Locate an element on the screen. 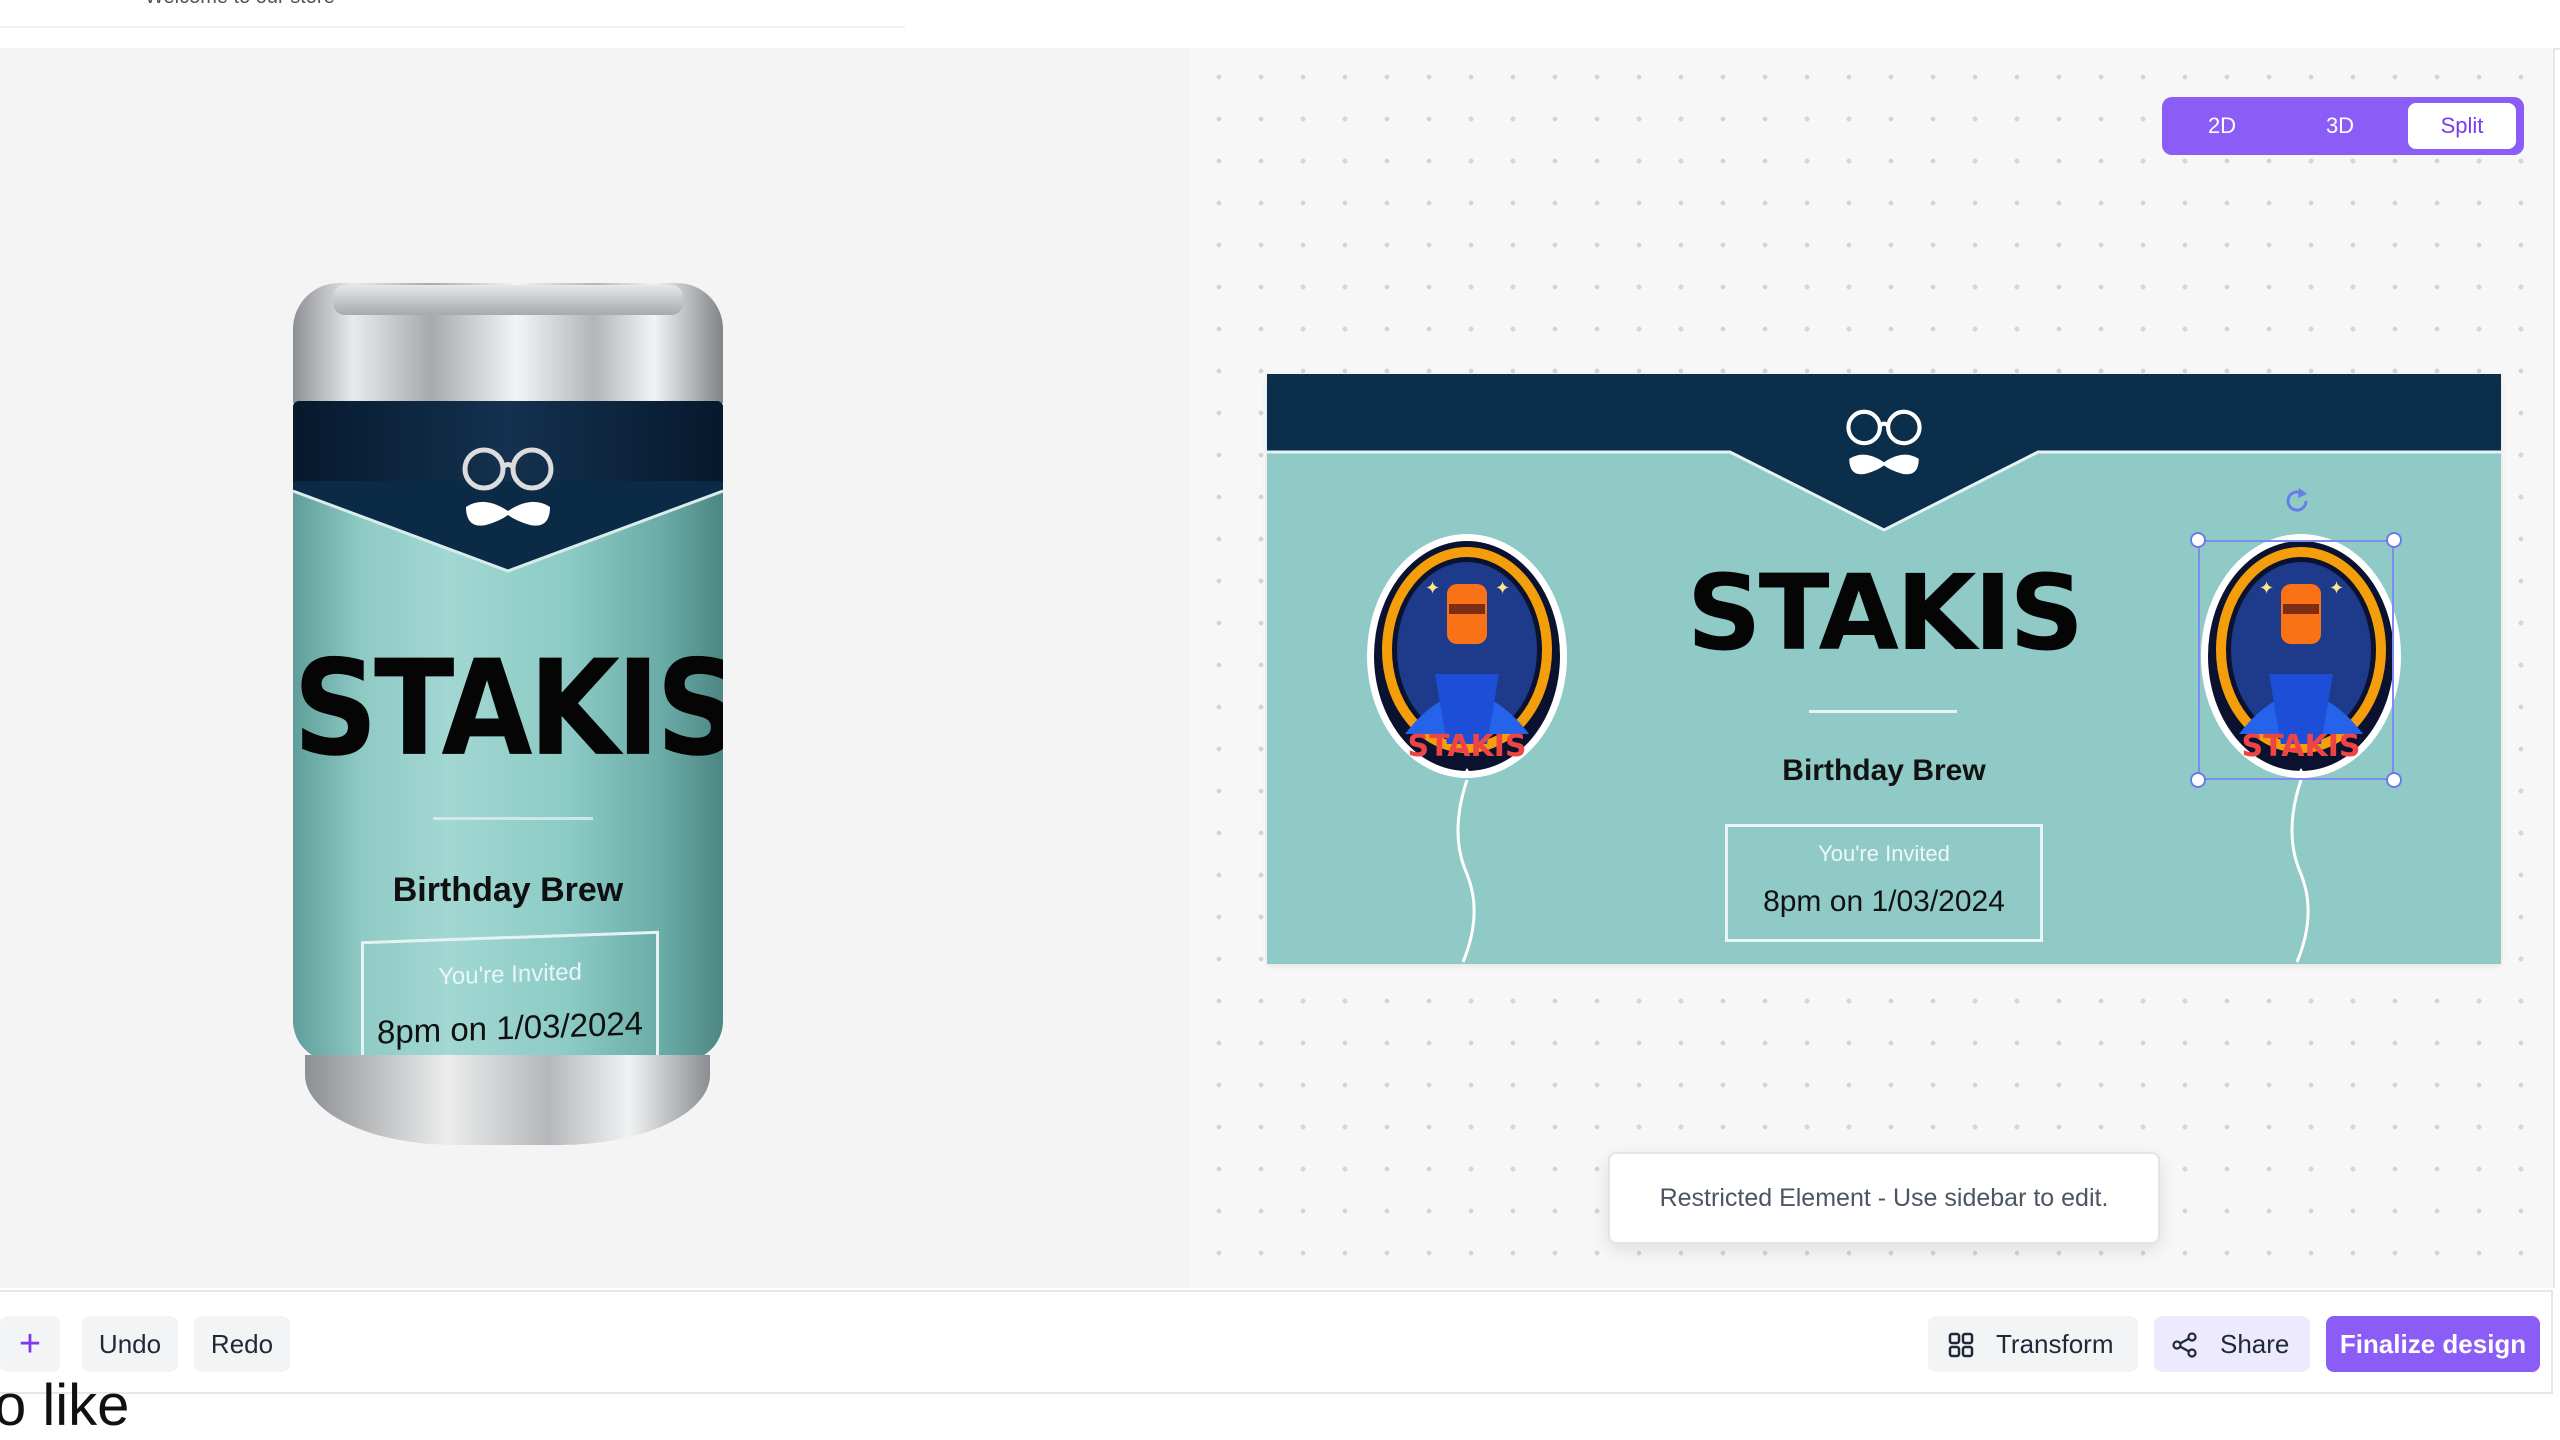  resize-handle-bottom-left is located at coordinates (2198, 780).